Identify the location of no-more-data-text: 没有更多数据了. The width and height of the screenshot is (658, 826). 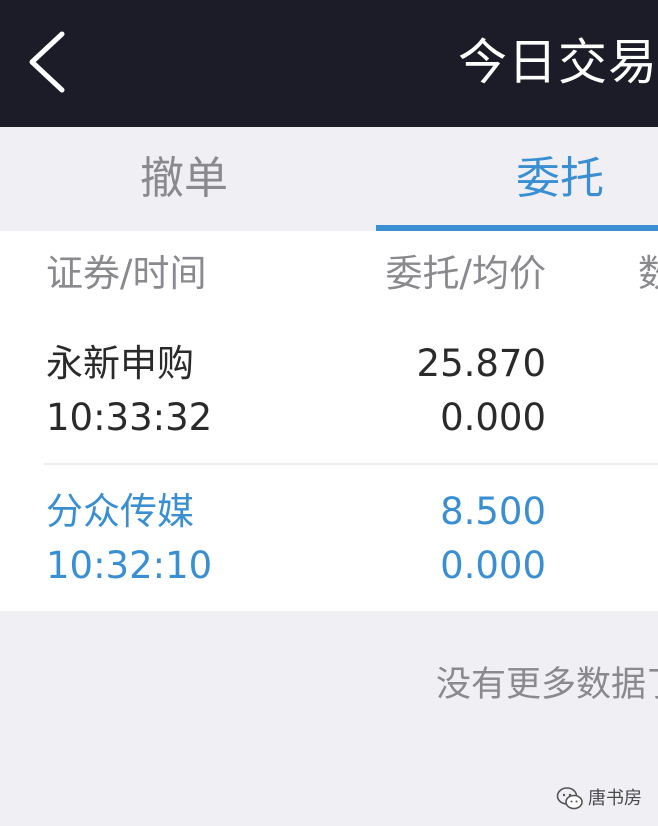
(547, 685).